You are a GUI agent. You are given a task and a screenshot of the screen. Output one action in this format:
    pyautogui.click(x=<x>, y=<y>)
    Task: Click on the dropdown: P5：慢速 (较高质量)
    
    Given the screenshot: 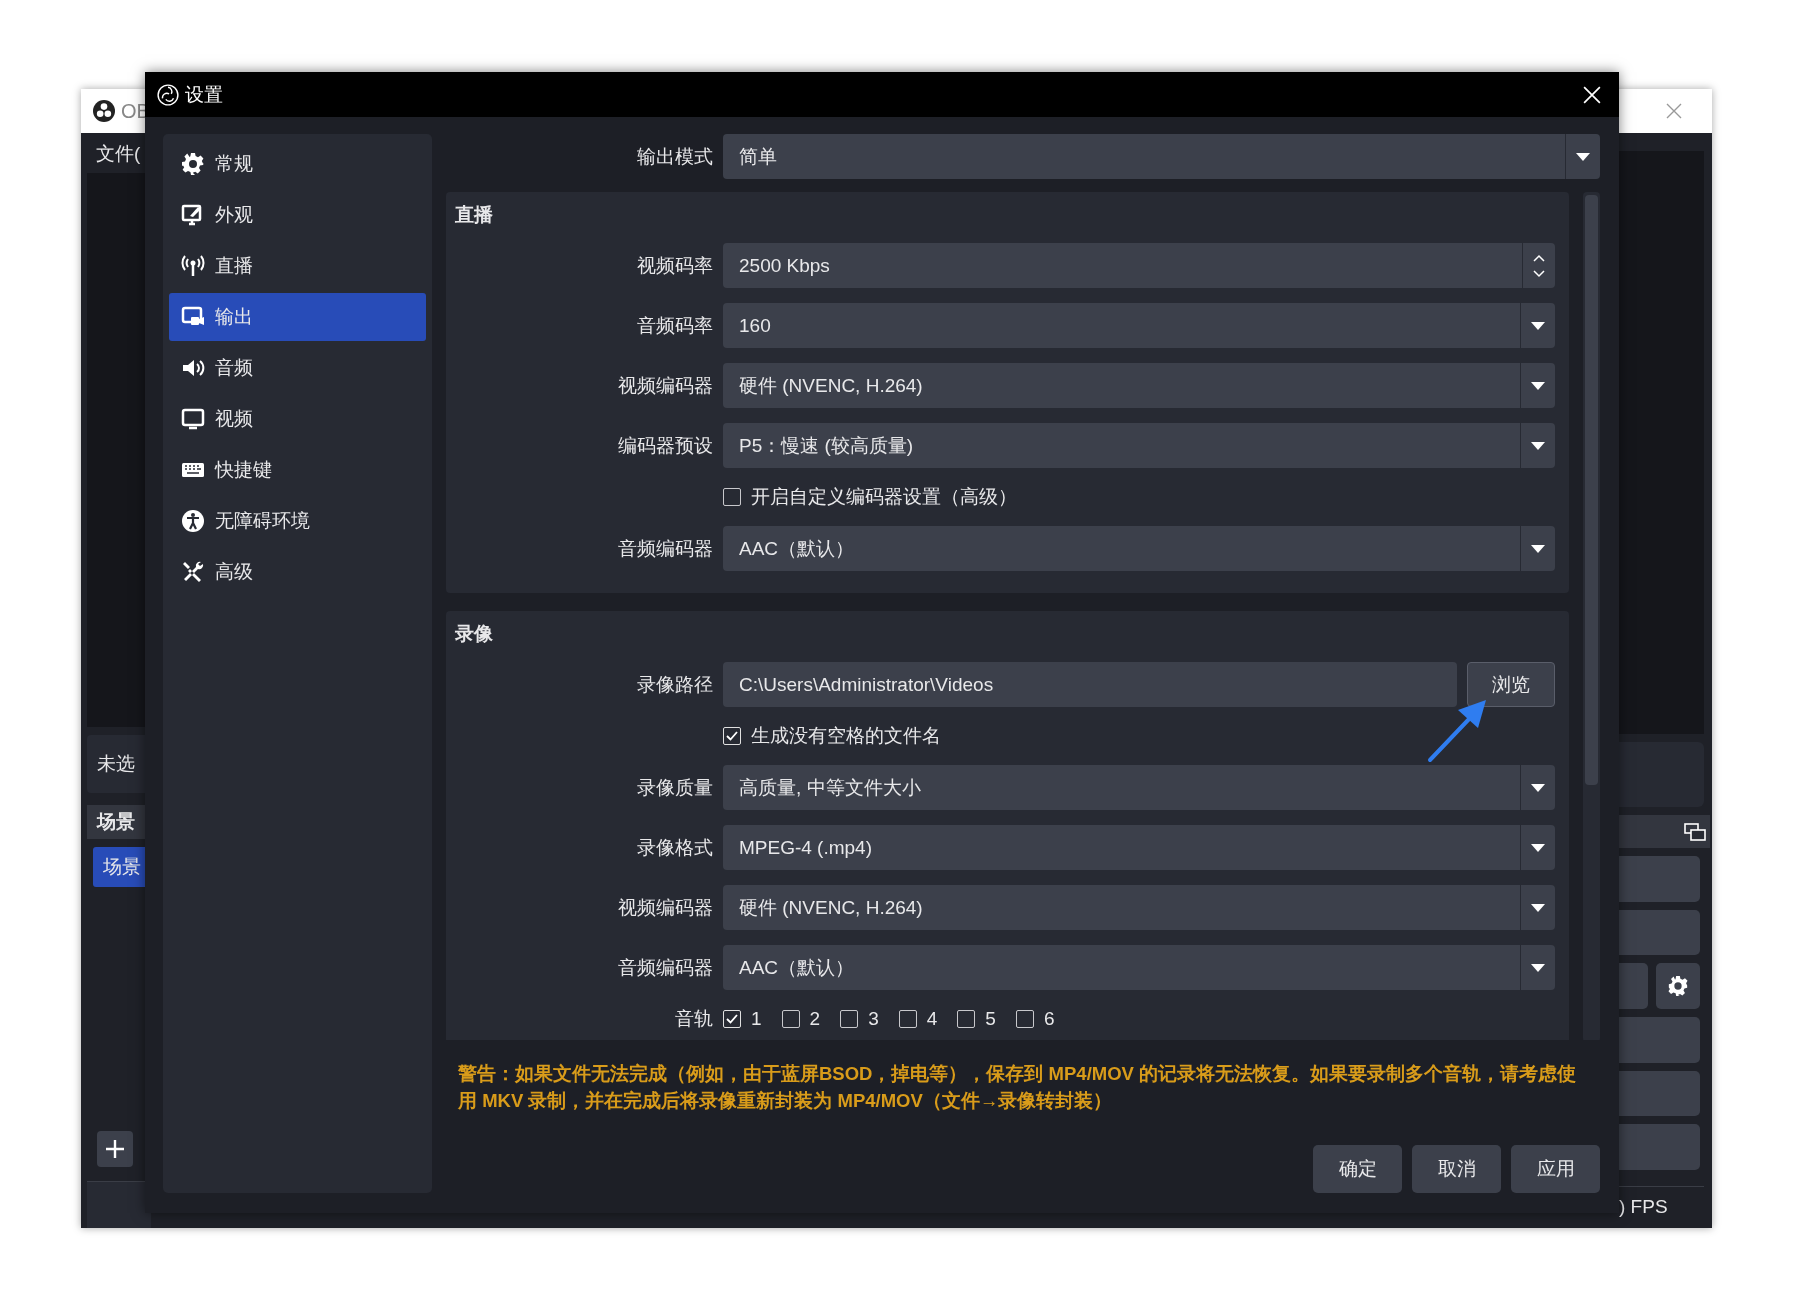 What is the action you would take?
    pyautogui.click(x=1139, y=445)
    